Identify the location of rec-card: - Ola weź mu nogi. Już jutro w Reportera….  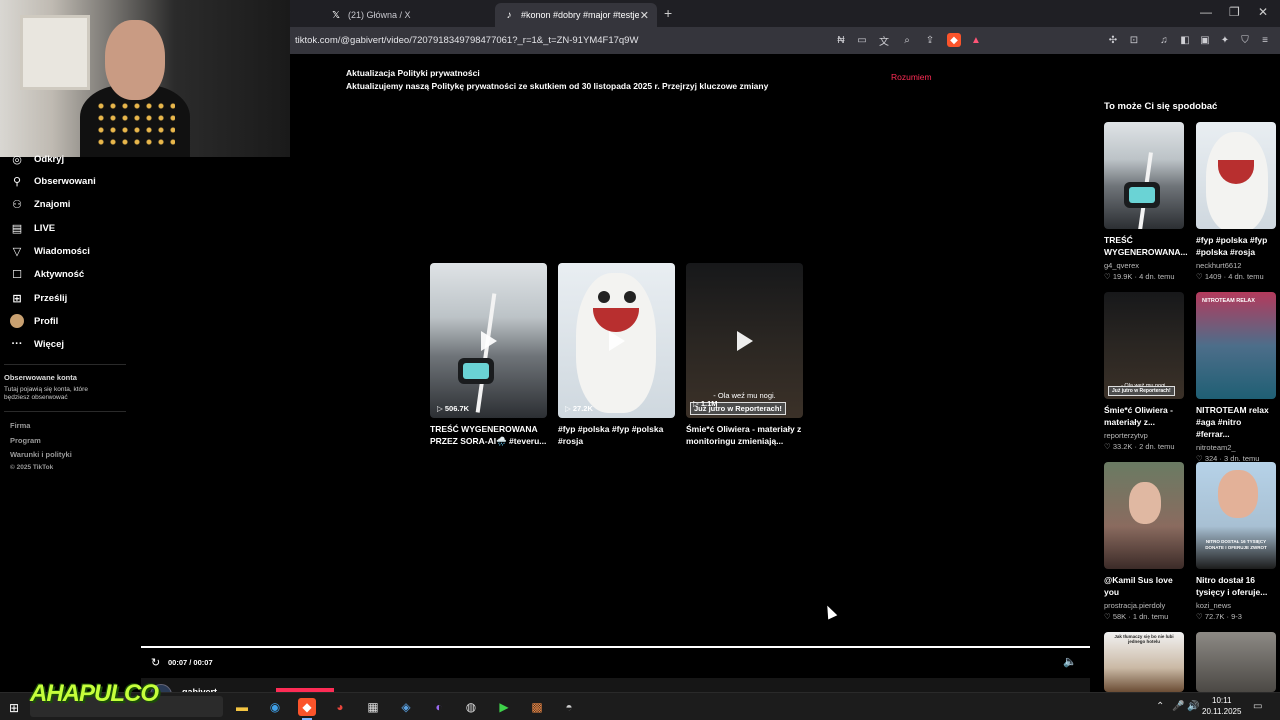
(1144, 371).